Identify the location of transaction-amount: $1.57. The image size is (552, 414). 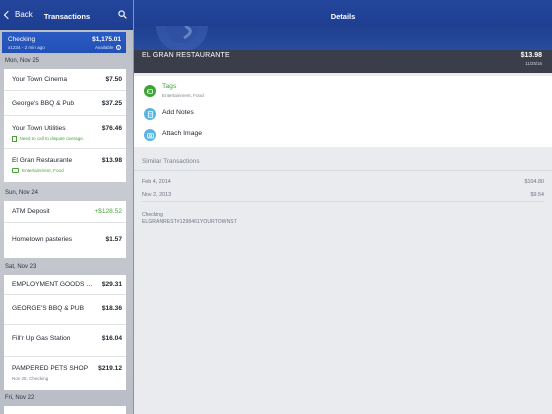
(113, 239).